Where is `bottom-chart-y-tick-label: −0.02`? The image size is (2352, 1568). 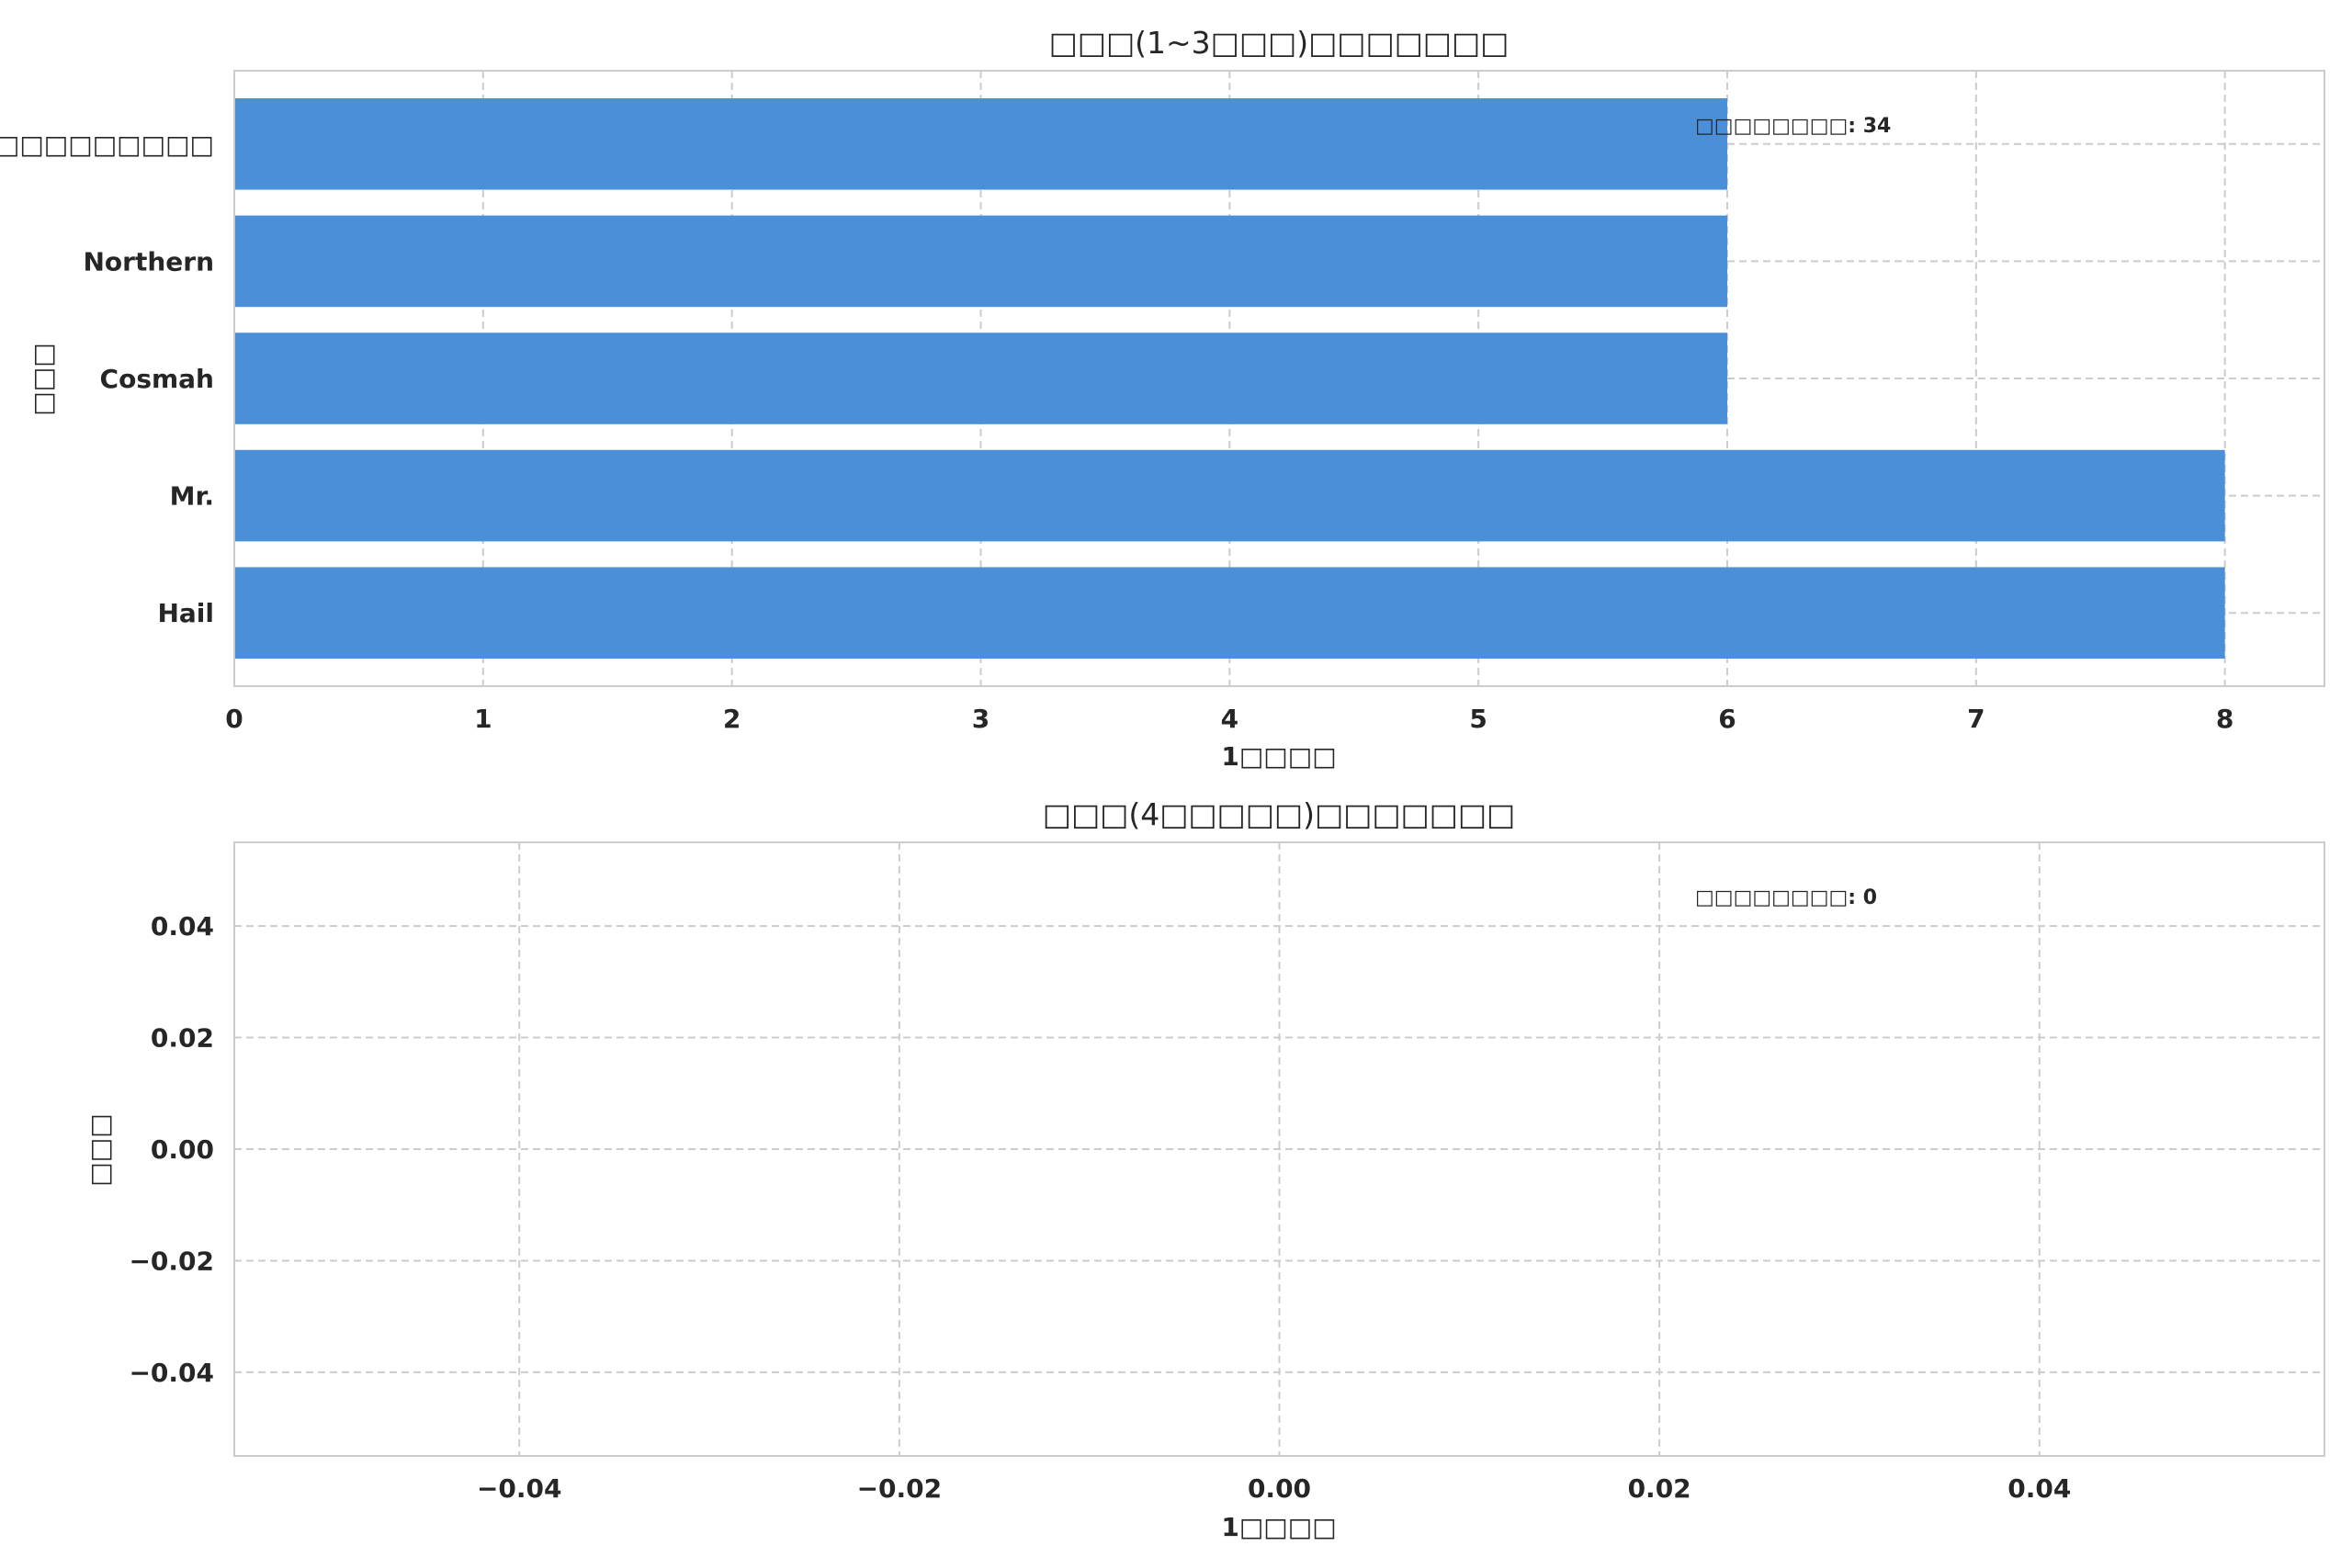
bottom-chart-y-tick-label: −0.02 is located at coordinates (171, 1261).